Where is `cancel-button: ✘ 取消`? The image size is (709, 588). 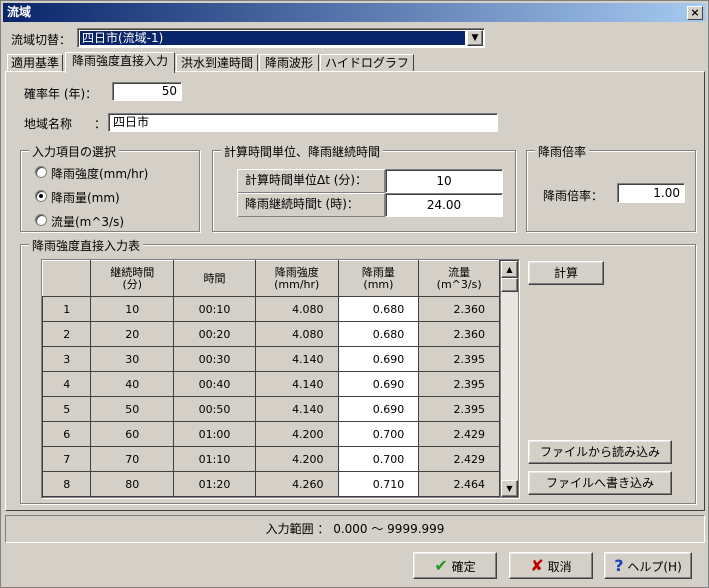
cancel-button: ✘ 取消 is located at coordinates (551, 565).